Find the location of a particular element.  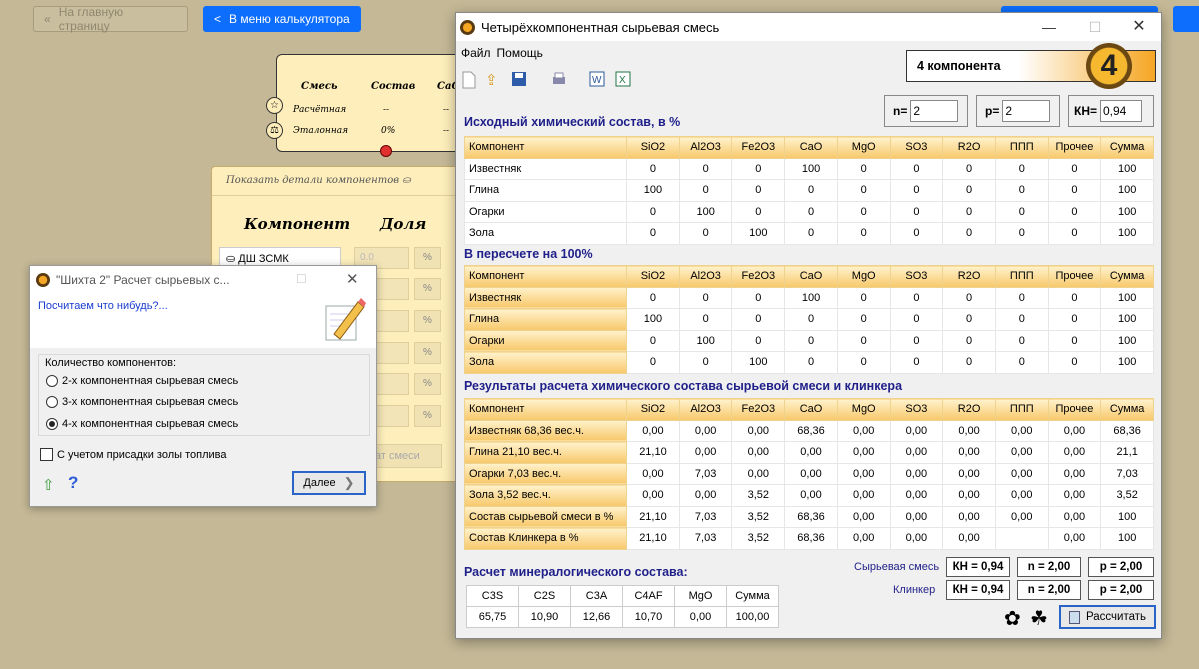

help-icon: ? is located at coordinates (73, 483).